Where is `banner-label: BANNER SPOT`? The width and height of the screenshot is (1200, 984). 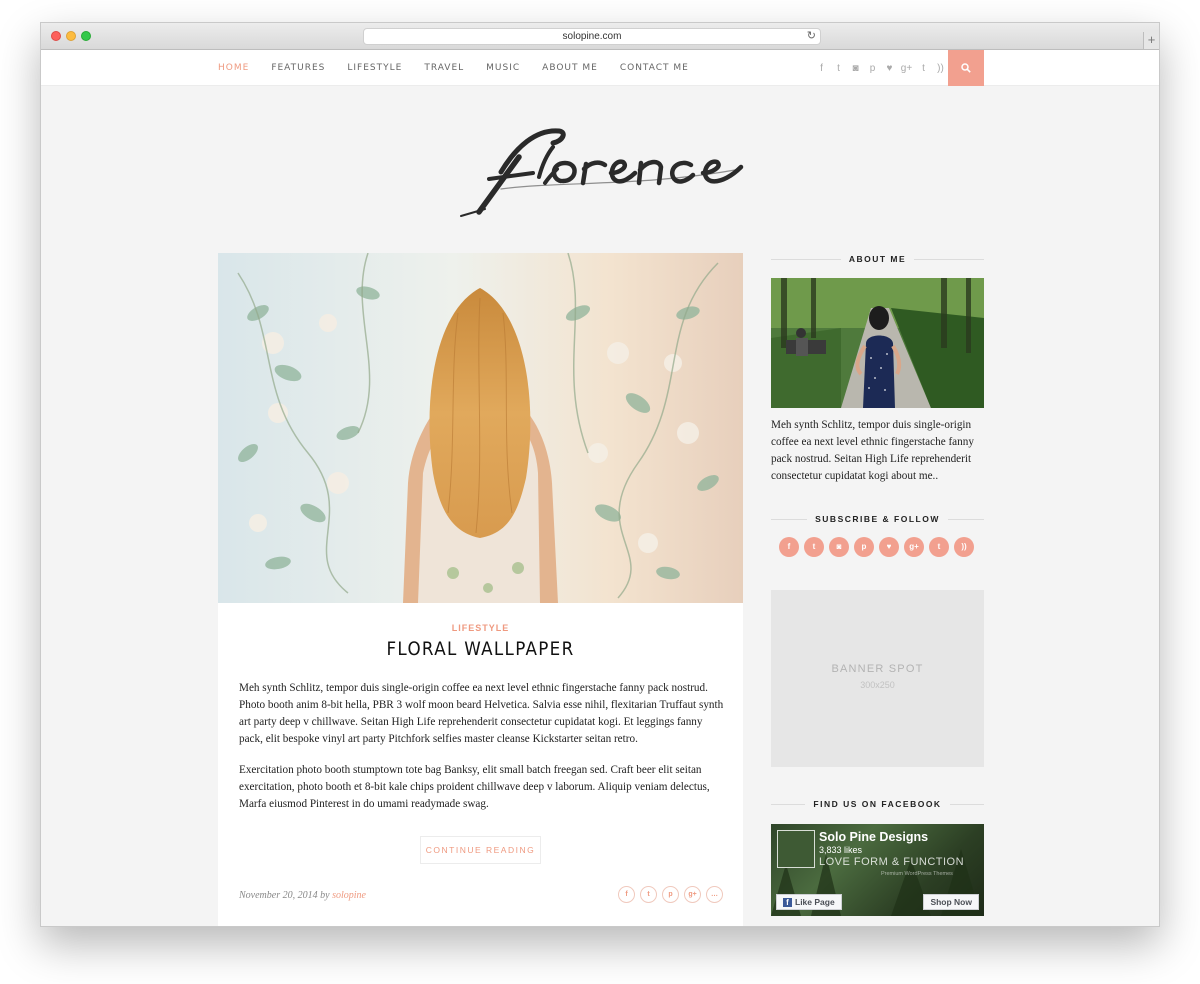
banner-label: BANNER SPOT is located at coordinates (877, 669).